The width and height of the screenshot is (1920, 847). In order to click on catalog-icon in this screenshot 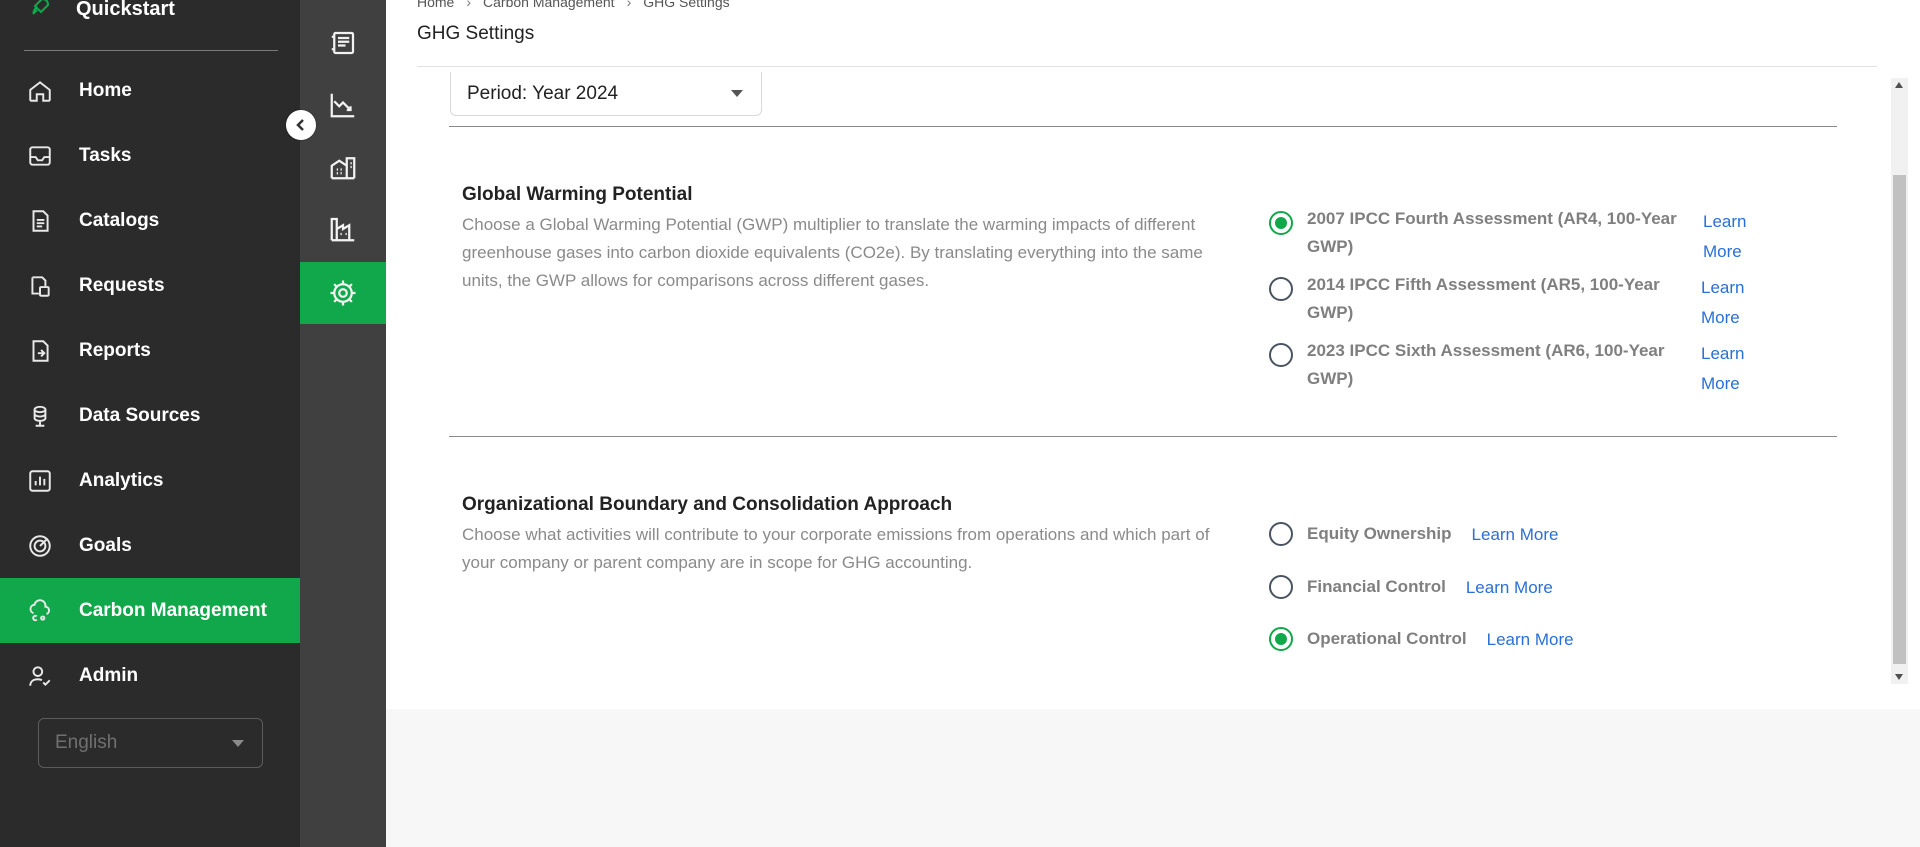, I will do `click(40, 221)`.